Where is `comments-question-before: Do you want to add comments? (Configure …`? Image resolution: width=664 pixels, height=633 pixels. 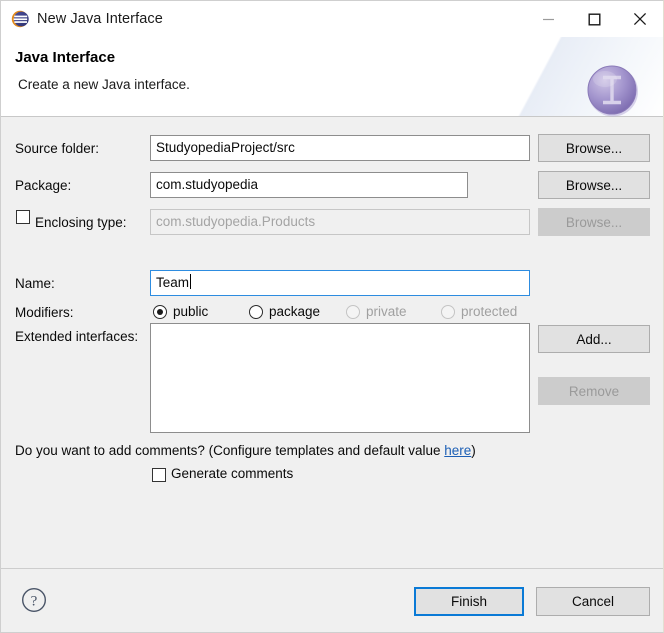
comments-question-before: Do you want to add comments? (Configure … is located at coordinates (230, 450).